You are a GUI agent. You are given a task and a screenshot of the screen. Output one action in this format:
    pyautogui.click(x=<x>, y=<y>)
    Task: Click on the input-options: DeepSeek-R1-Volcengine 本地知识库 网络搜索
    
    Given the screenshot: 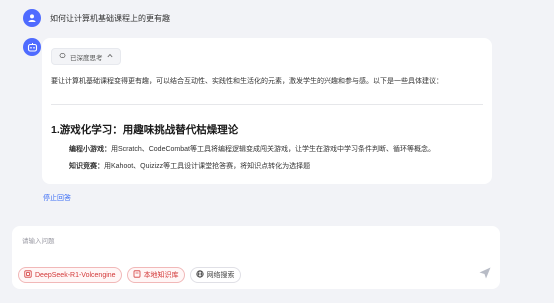 What is the action you would take?
    pyautogui.click(x=129, y=275)
    